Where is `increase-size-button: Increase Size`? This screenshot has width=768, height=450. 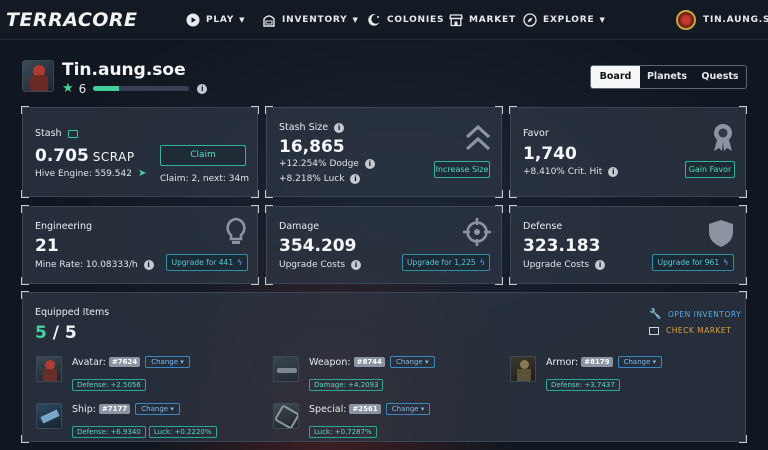
increase-size-button: Increase Size is located at coordinates (462, 169).